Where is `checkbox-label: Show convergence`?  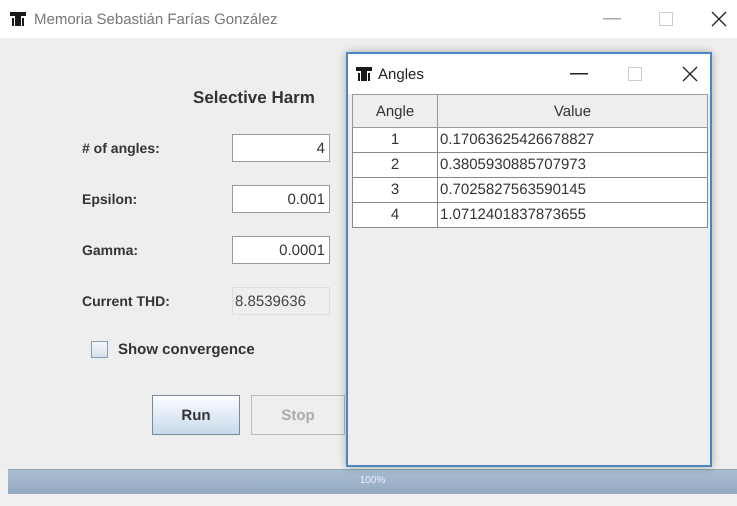
checkbox-label: Show convergence is located at coordinates (186, 349).